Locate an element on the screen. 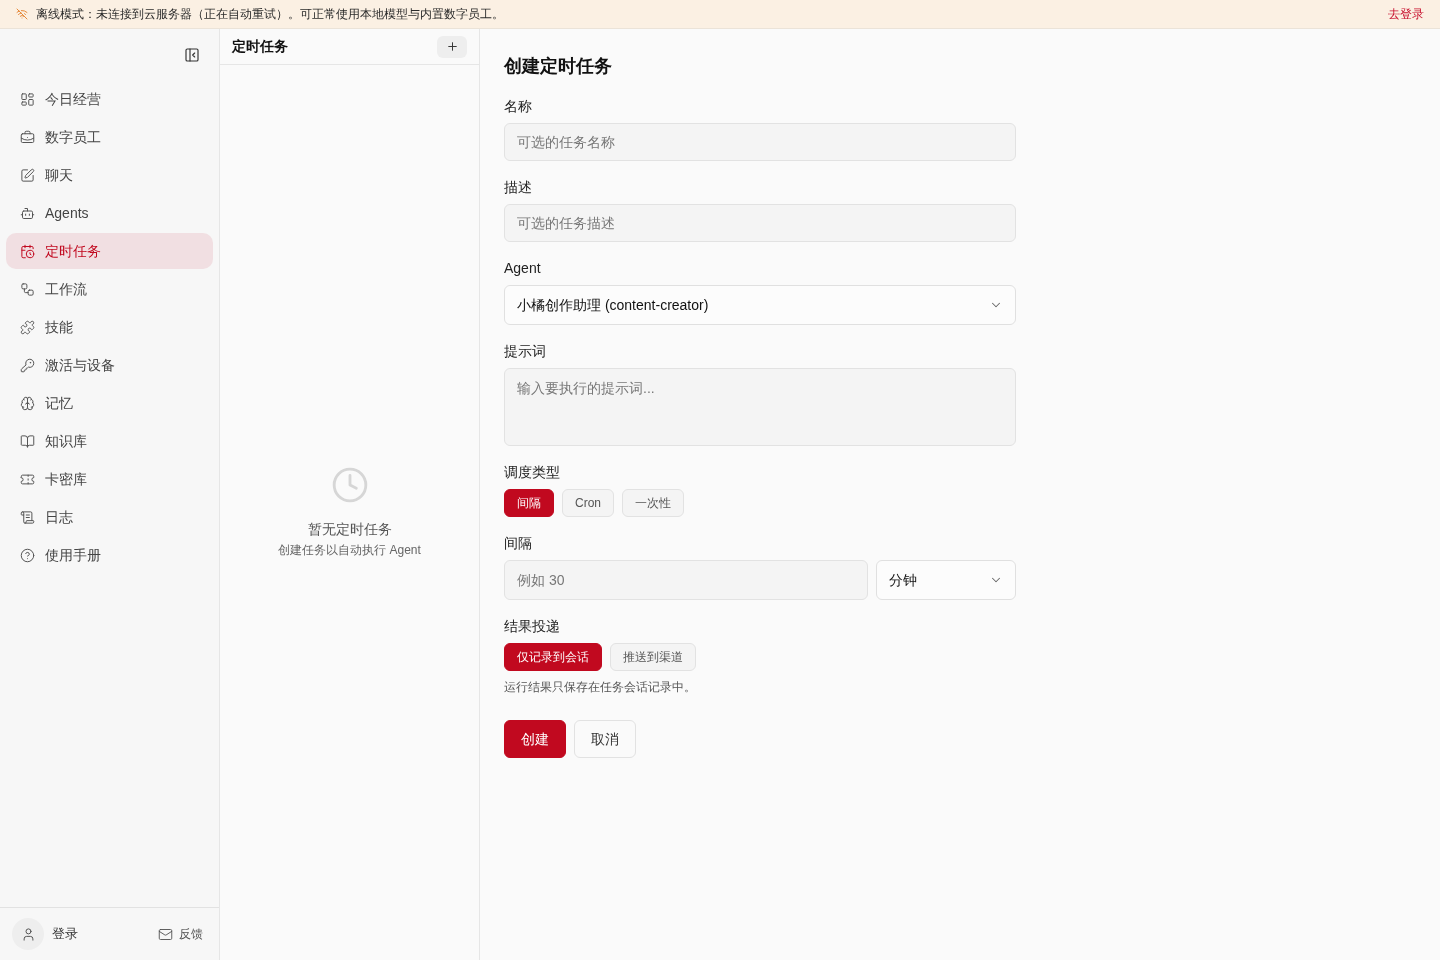 This screenshot has width=1440, height=960. sidebar-item: Agents is located at coordinates (109, 213).